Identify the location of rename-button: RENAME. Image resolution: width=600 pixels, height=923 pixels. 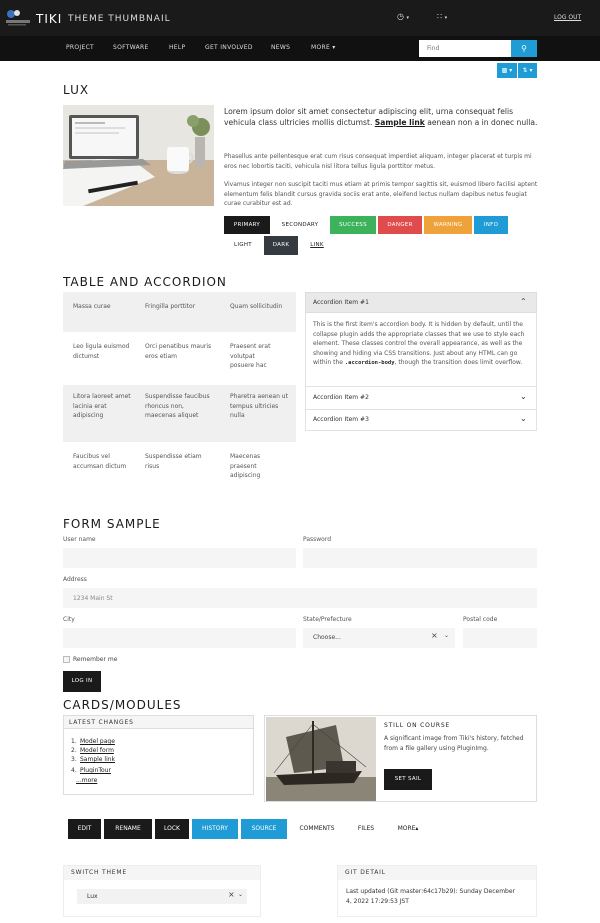
(128, 829).